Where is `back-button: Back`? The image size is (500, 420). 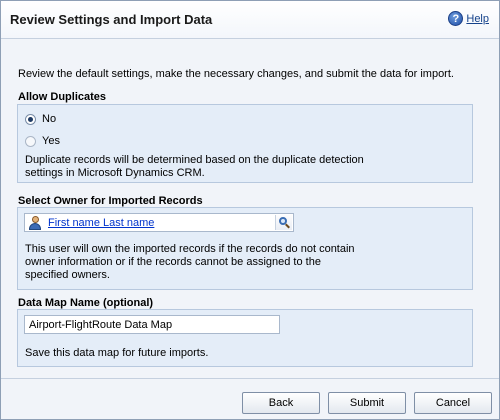 back-button: Back is located at coordinates (281, 403).